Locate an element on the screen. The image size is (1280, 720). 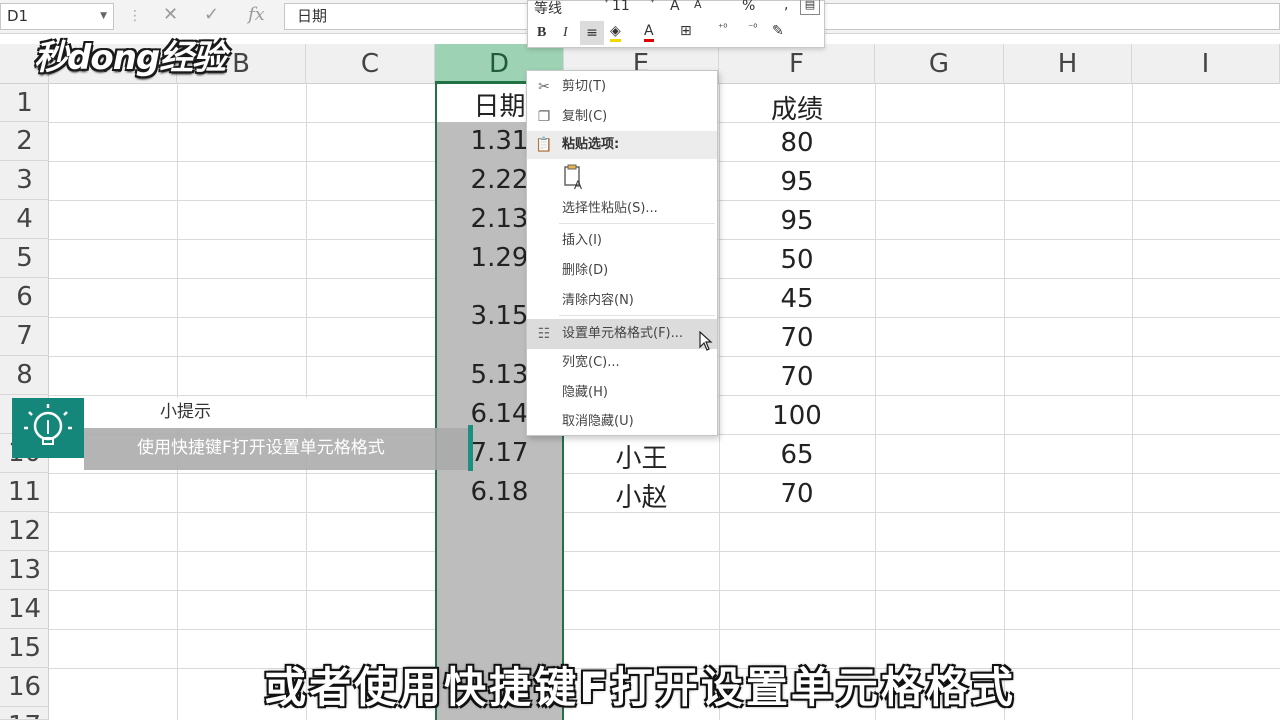
check-icon: ✓ is located at coordinates (211, 14).